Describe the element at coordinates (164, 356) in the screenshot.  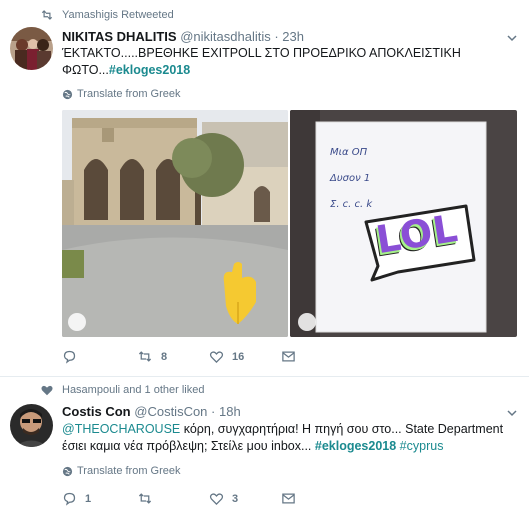
I see `retweet-count: 8` at that location.